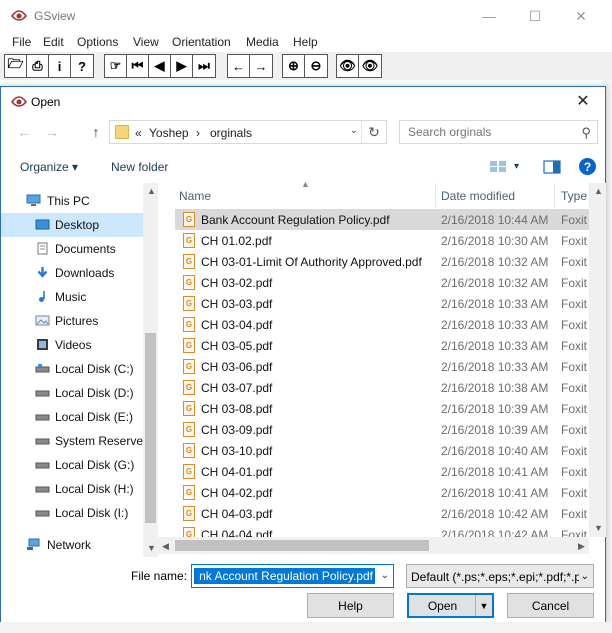  I want to click on open-dropdown-icon: ▼, so click(483, 605).